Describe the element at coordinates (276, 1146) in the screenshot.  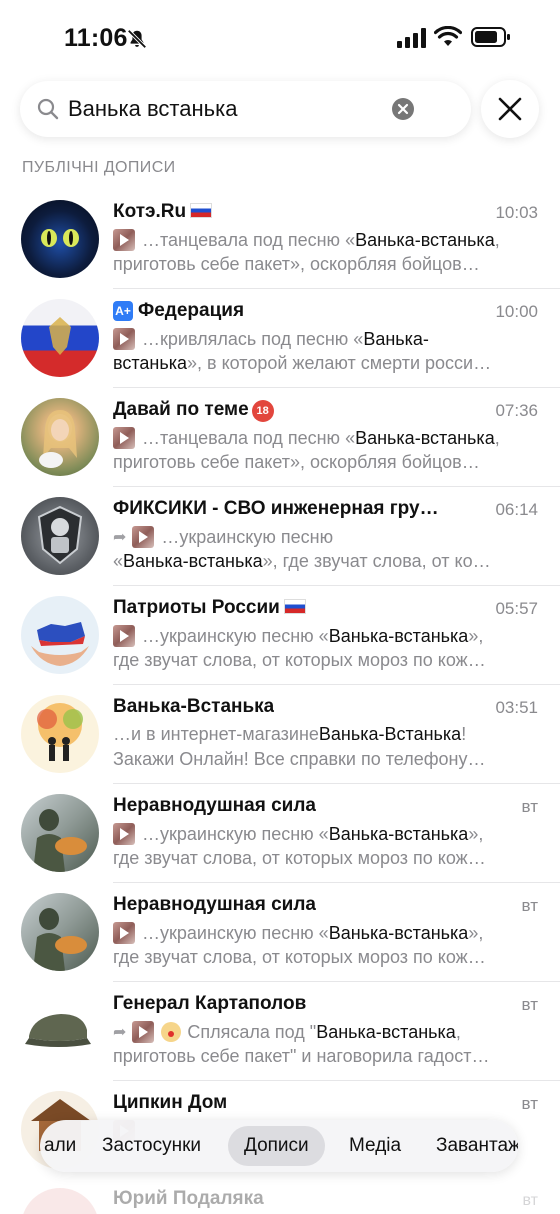
I see `tab-posts: Дописи` at that location.